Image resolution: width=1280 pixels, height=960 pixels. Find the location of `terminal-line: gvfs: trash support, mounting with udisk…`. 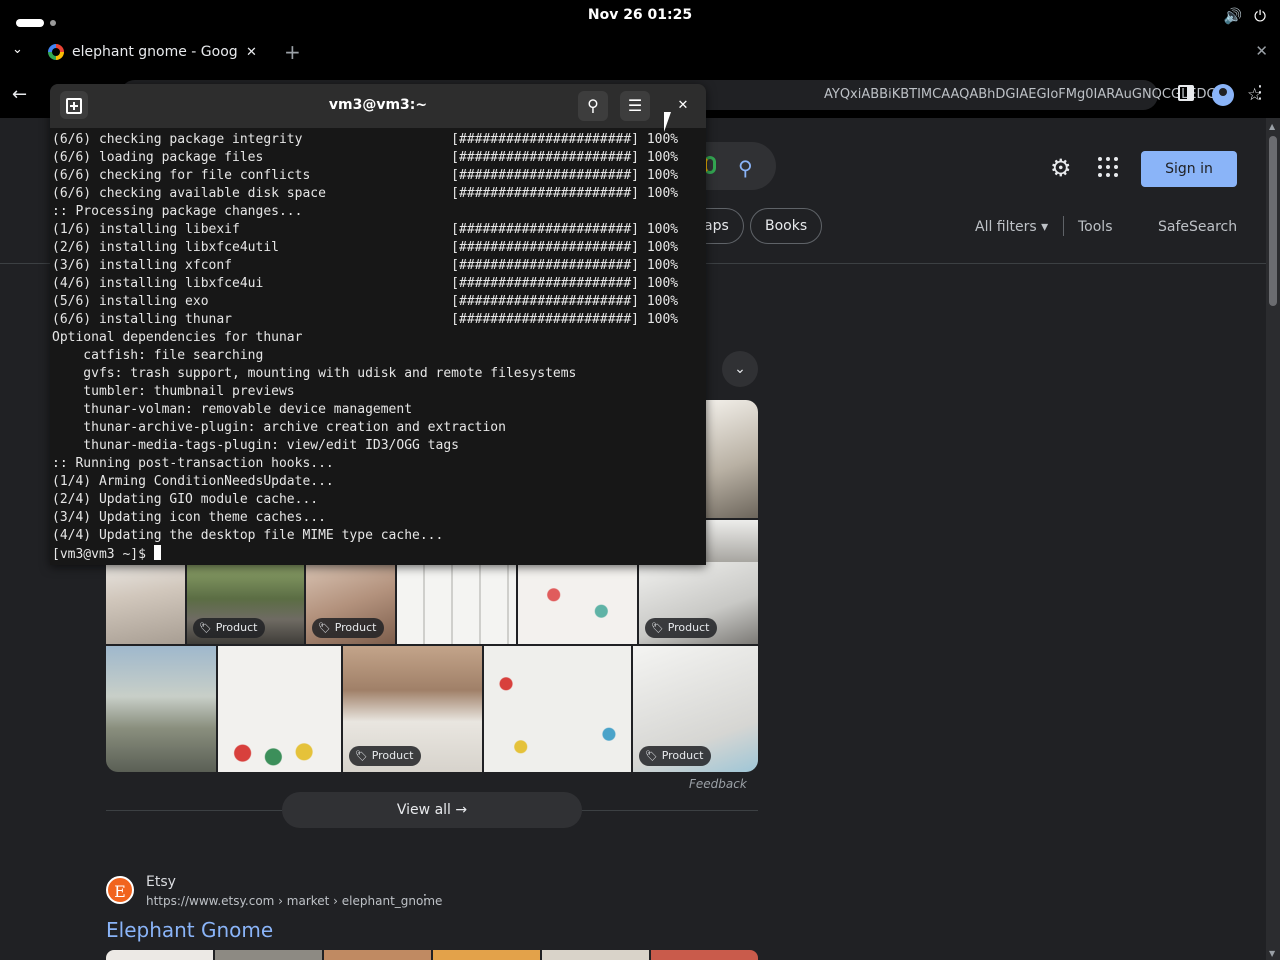

terminal-line: gvfs: trash support, mounting with udisk… is located at coordinates (314, 373).